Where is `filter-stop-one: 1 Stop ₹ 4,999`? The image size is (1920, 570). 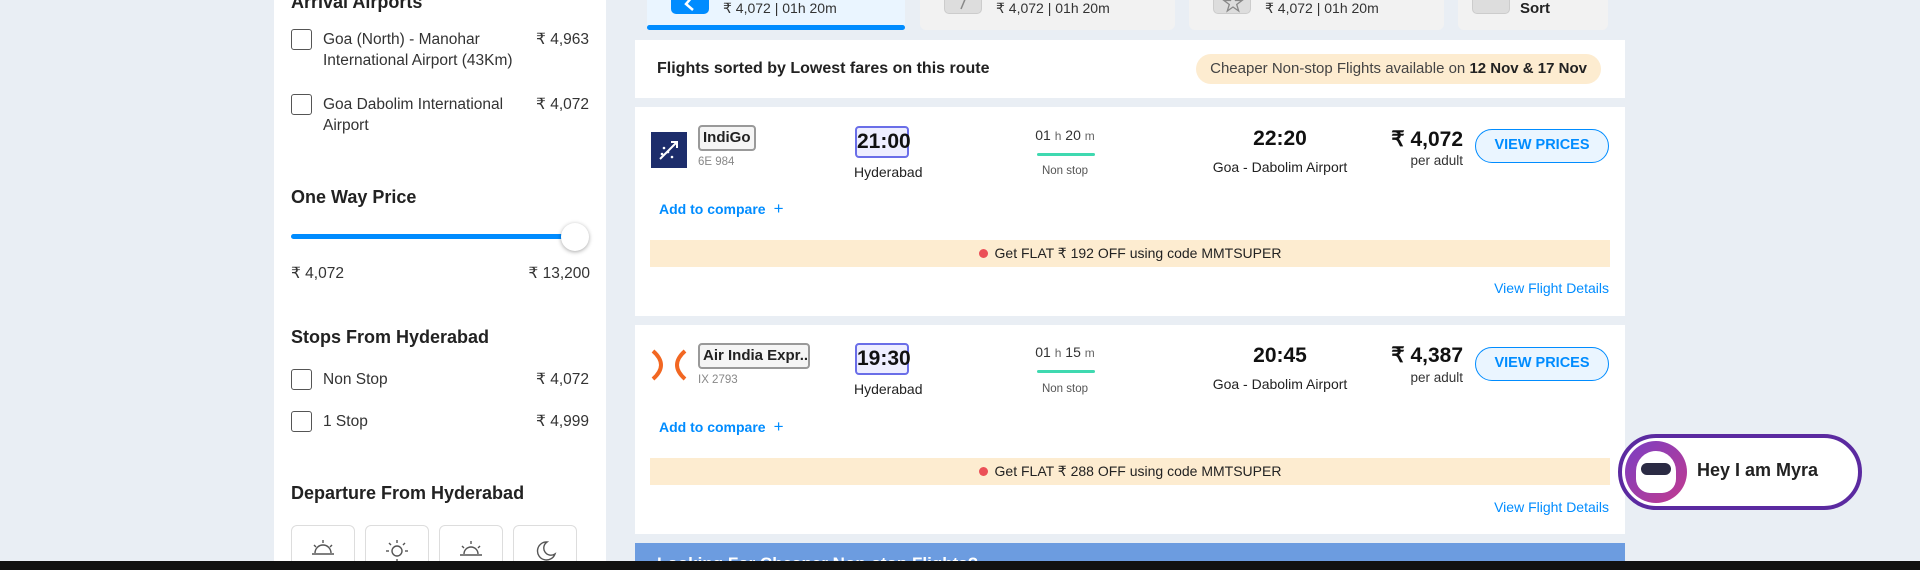 filter-stop-one: 1 Stop ₹ 4,999 is located at coordinates (440, 421).